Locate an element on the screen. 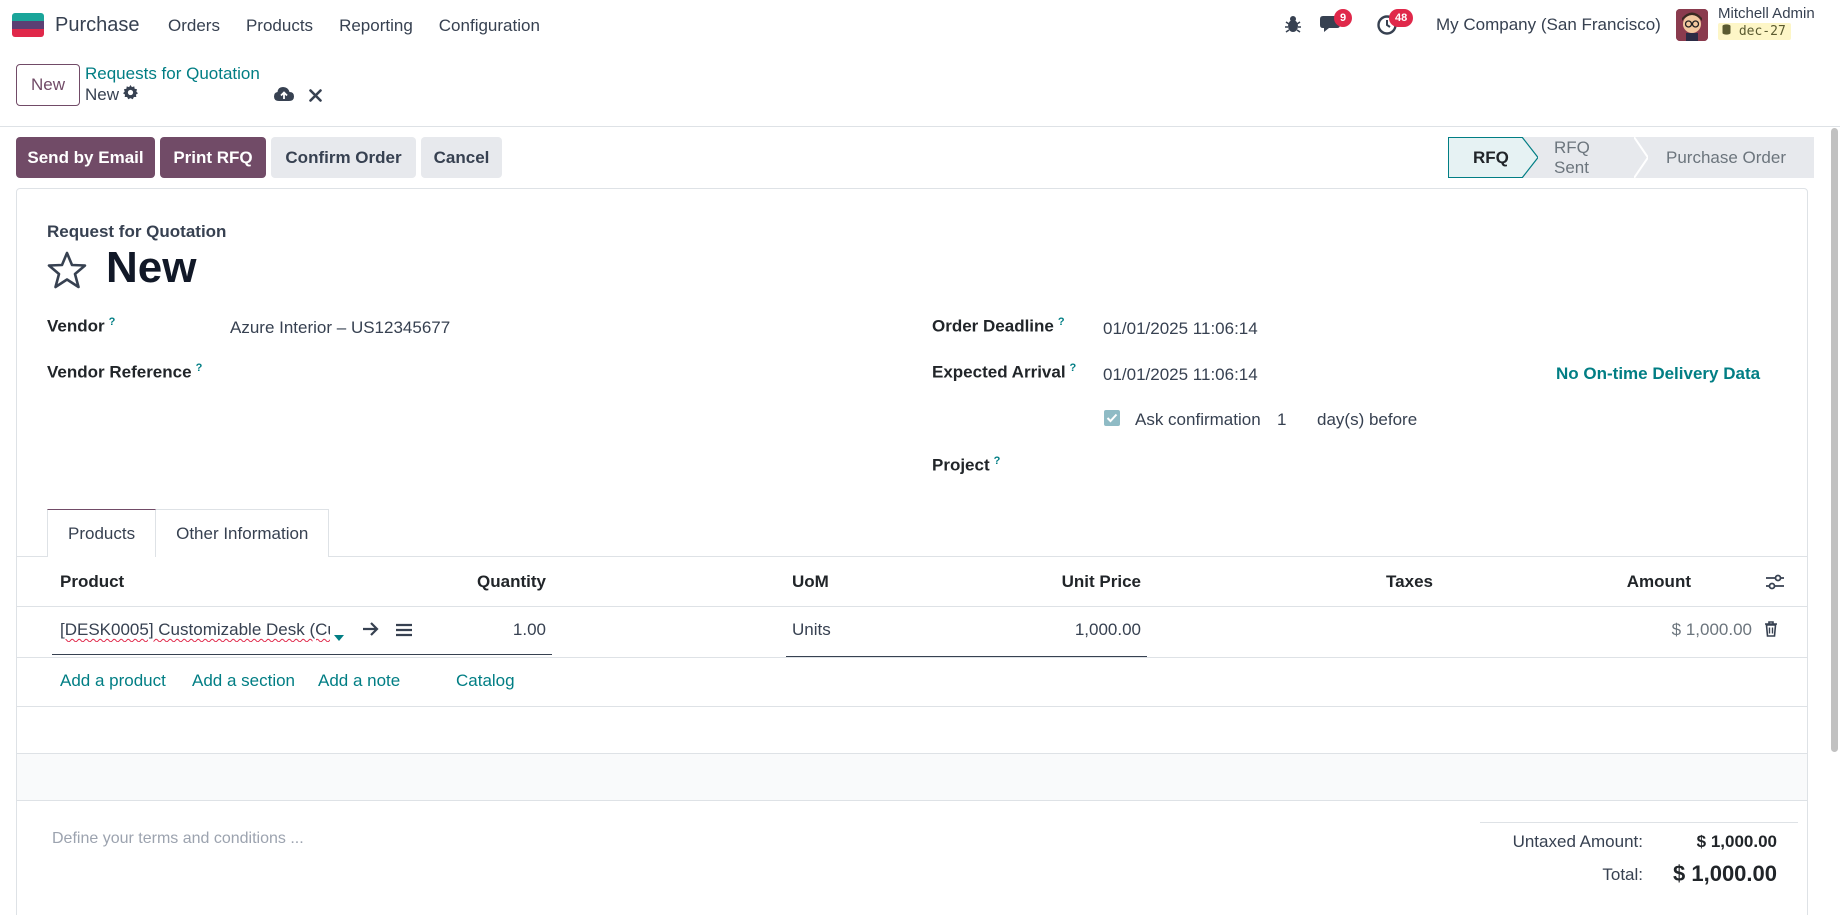 Image resolution: width=1840 pixels, height=915 pixels. user-avatar is located at coordinates (1692, 25).